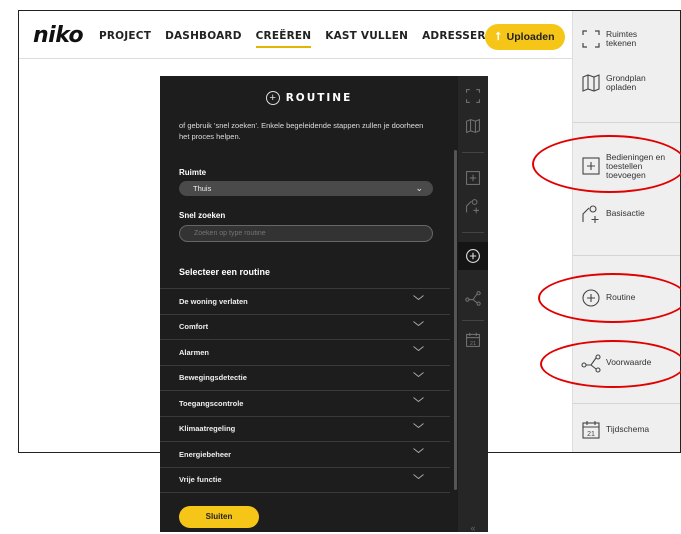 This screenshot has height=534, width=681. Describe the element at coordinates (219, 517) in the screenshot. I see `close-button: Sluiten` at that location.